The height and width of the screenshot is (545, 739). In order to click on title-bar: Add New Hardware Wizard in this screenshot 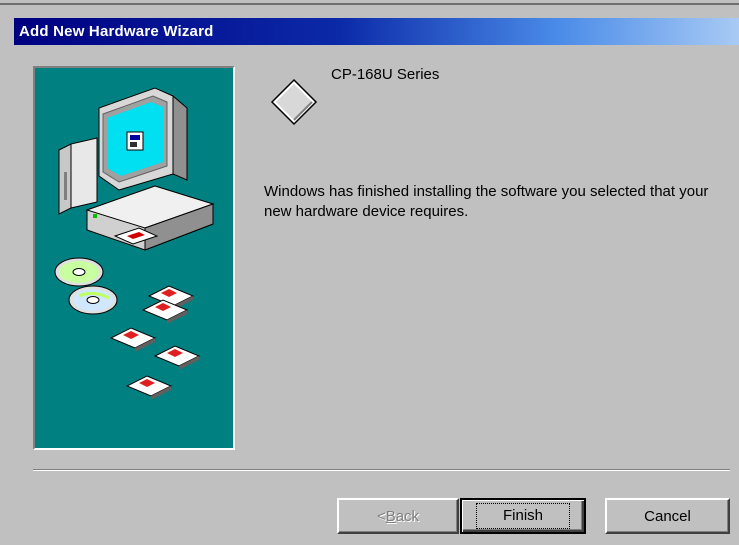, I will do `click(376, 31)`.